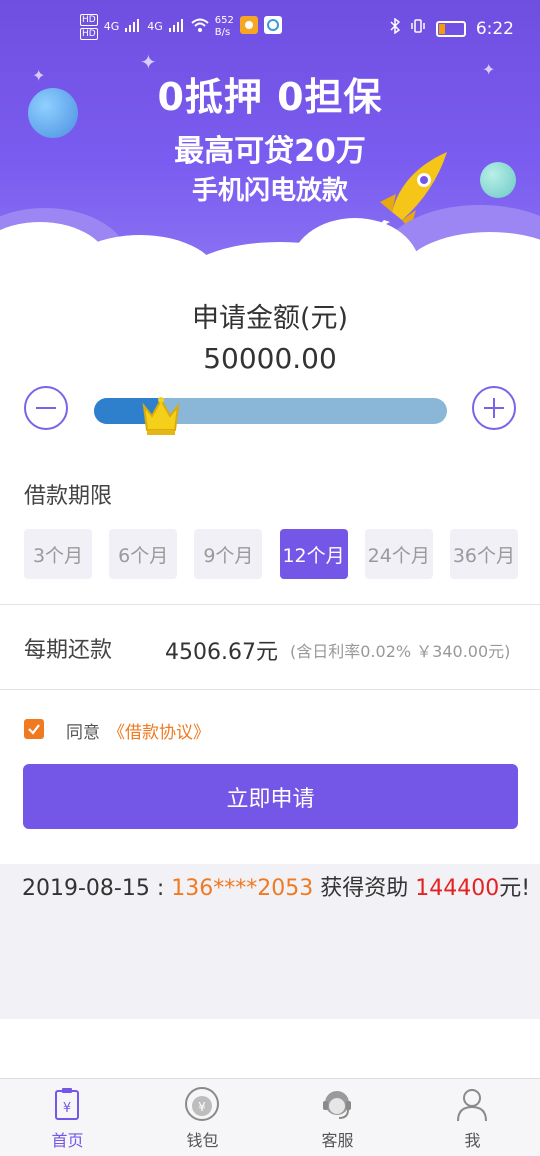  I want to click on term-option-24: 24个月, so click(398, 554).